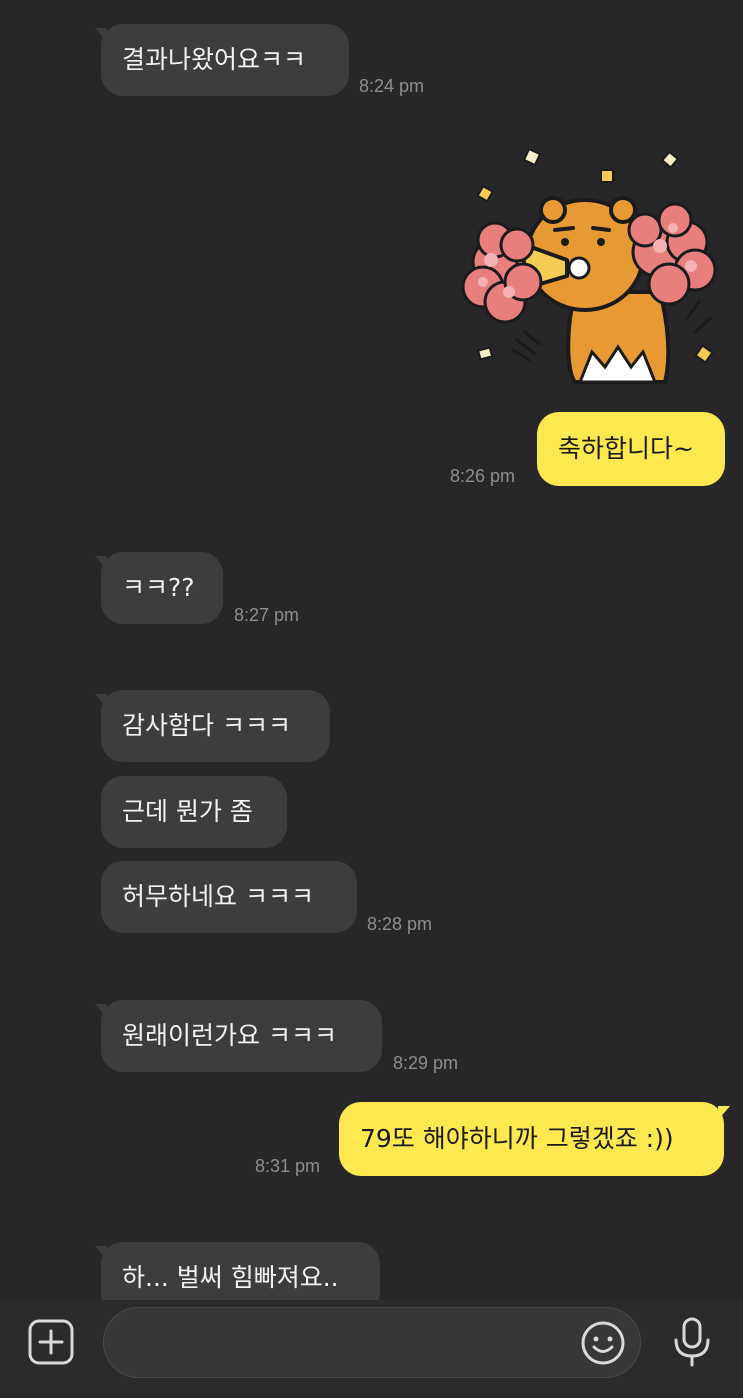 This screenshot has height=1398, width=743. Describe the element at coordinates (392, 86) in the screenshot. I see `message-timestamp: 8:24 pm` at that location.